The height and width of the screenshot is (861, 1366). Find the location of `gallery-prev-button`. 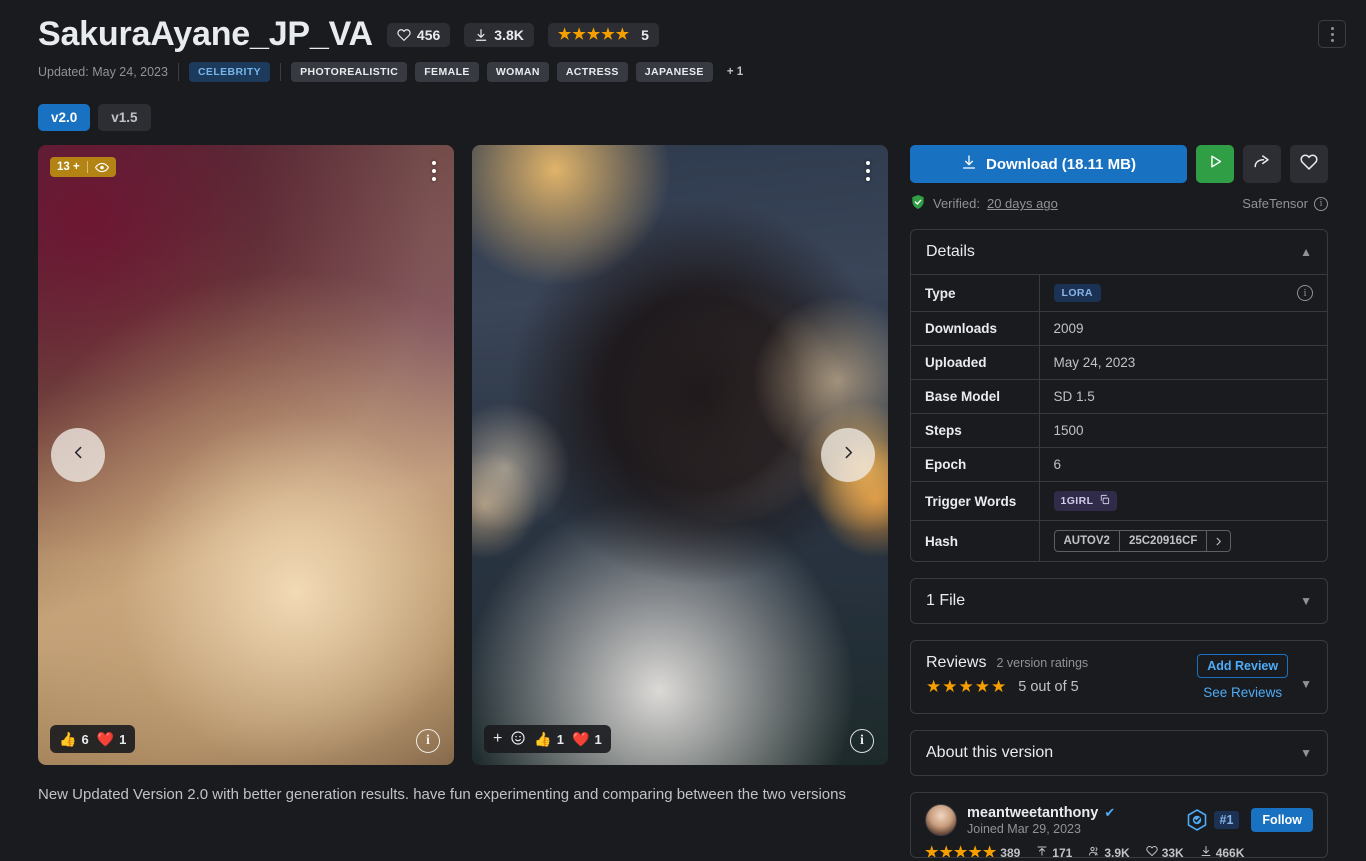

gallery-prev-button is located at coordinates (78, 455).